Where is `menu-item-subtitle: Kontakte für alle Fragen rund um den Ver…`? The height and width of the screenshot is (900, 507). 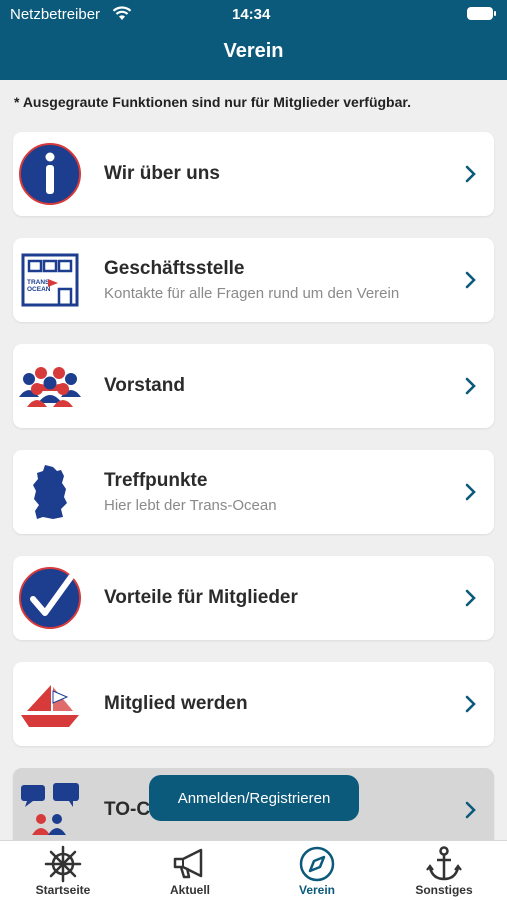
menu-item-subtitle: Kontakte für alle Fragen rund um den Ver… is located at coordinates (252, 293).